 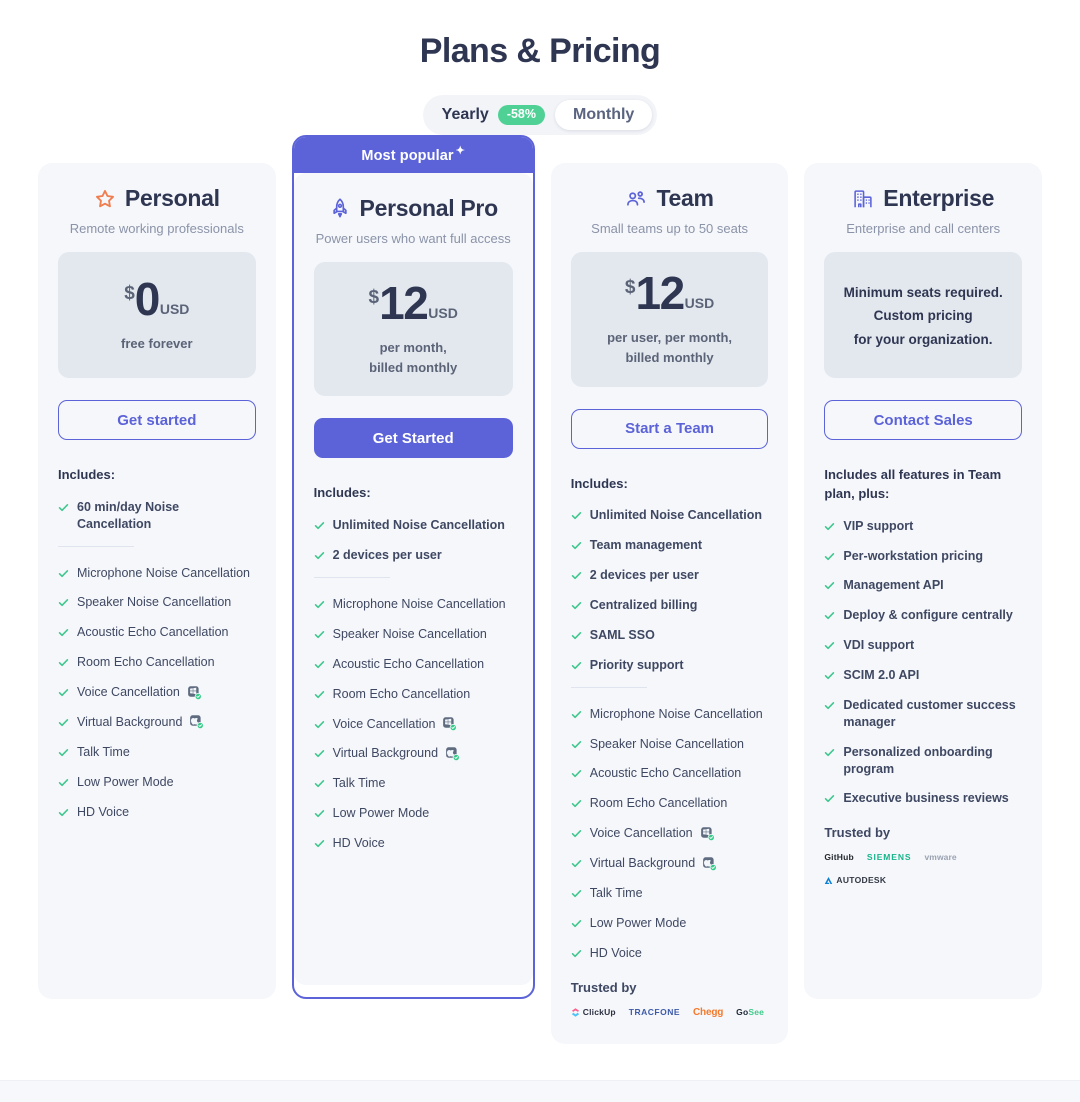 I want to click on plan-name-row: Personal Pro, so click(x=413, y=208).